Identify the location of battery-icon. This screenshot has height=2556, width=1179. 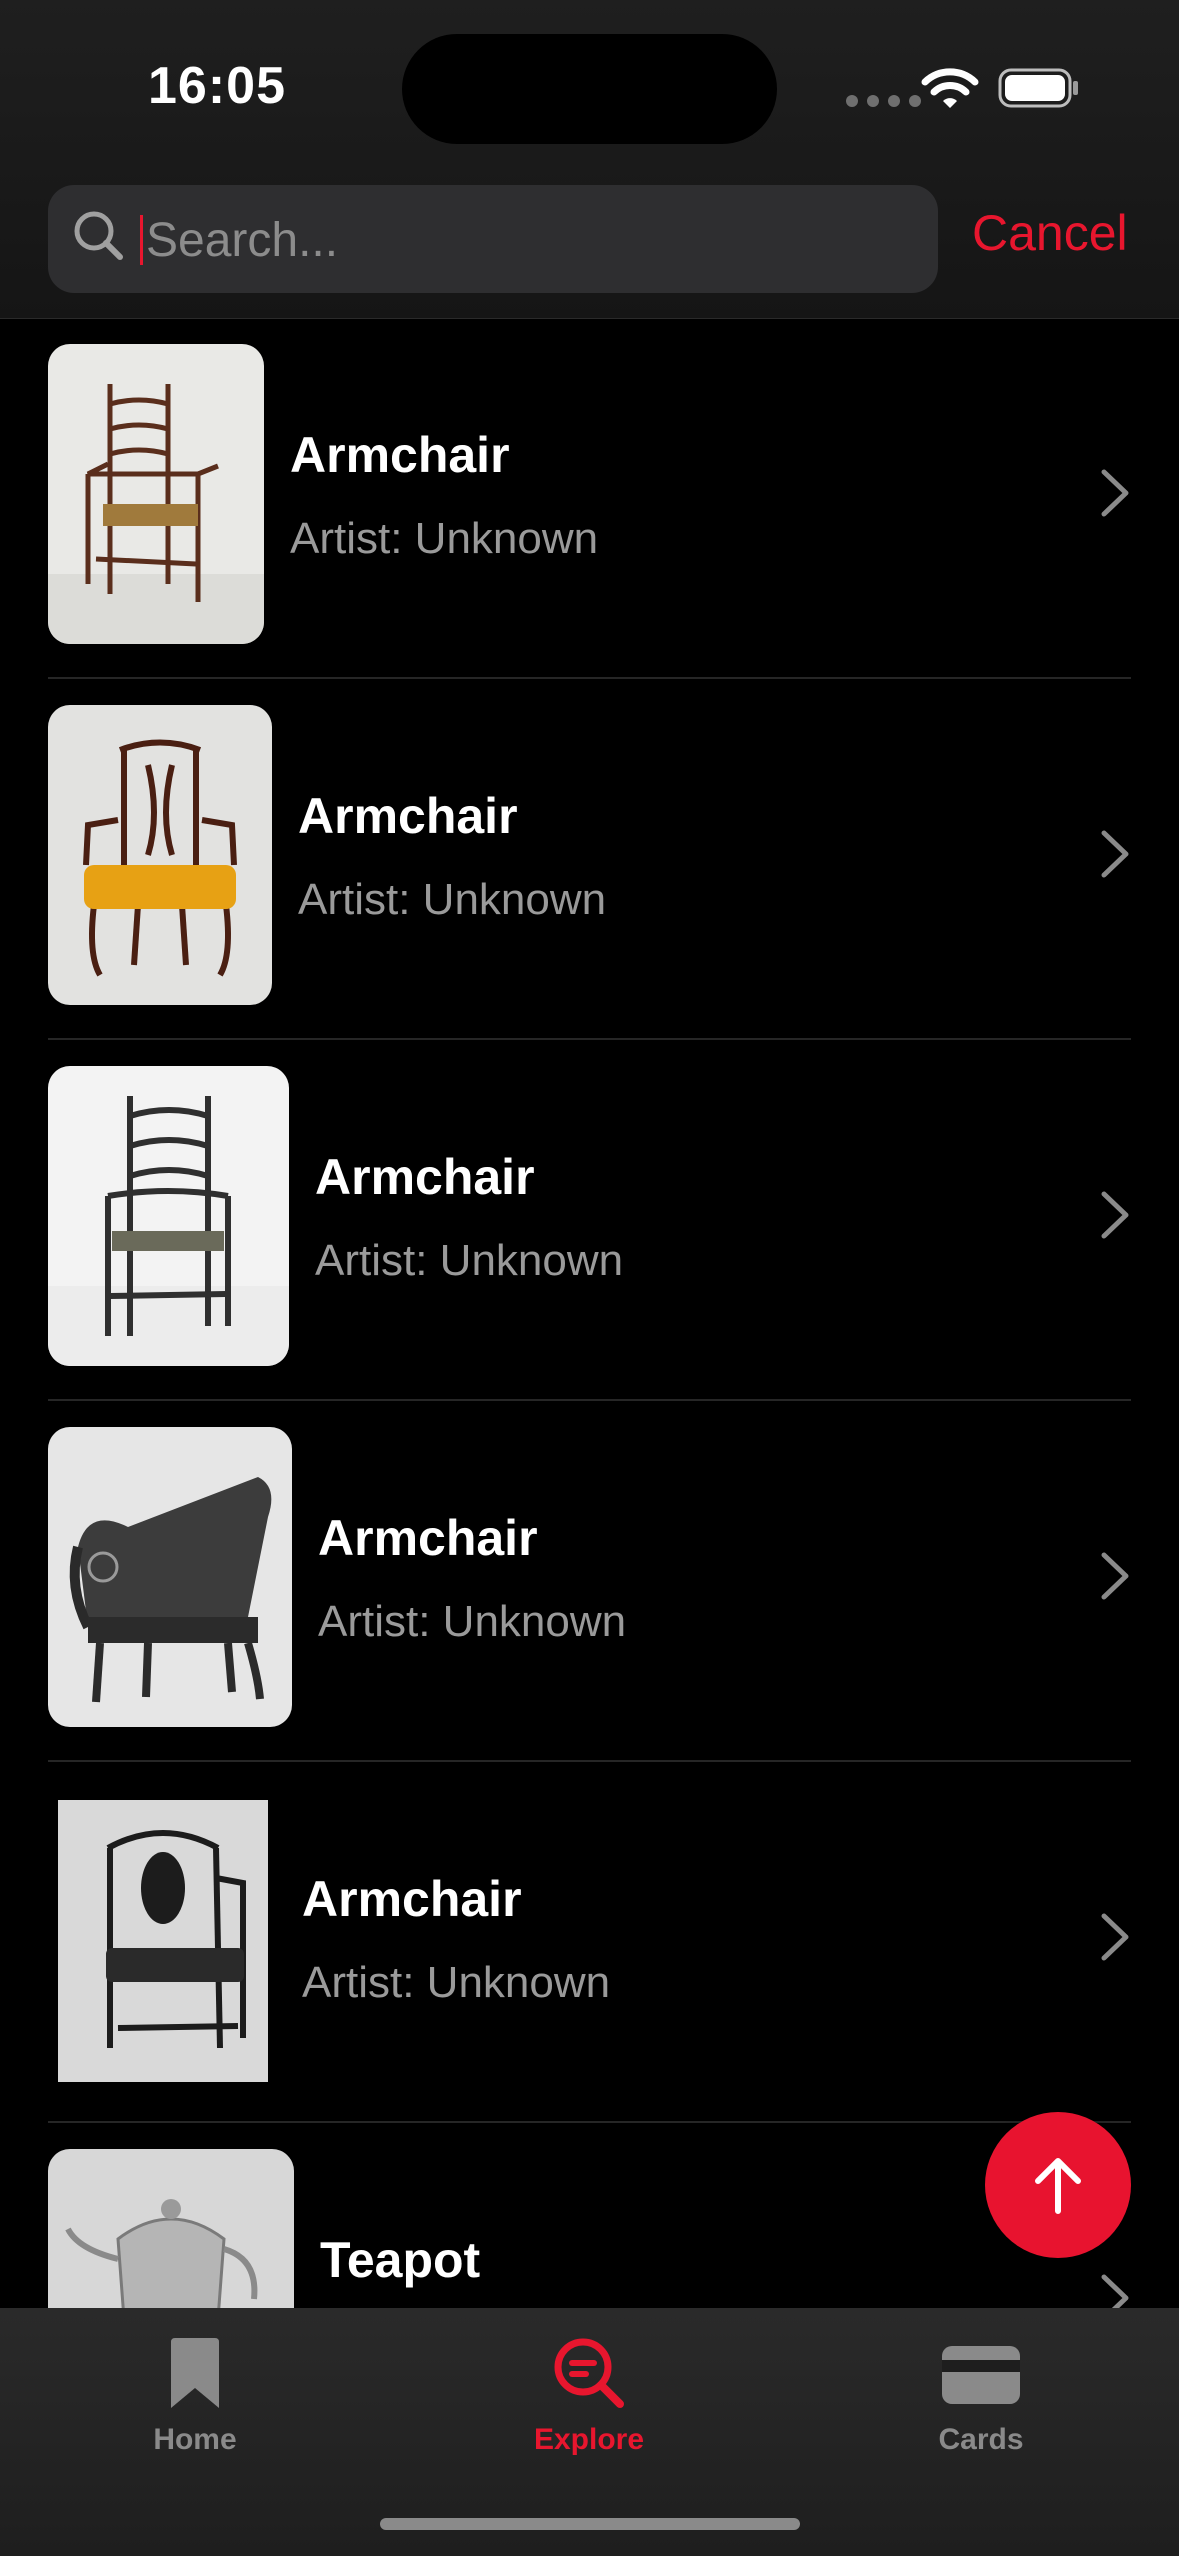
(1038, 88).